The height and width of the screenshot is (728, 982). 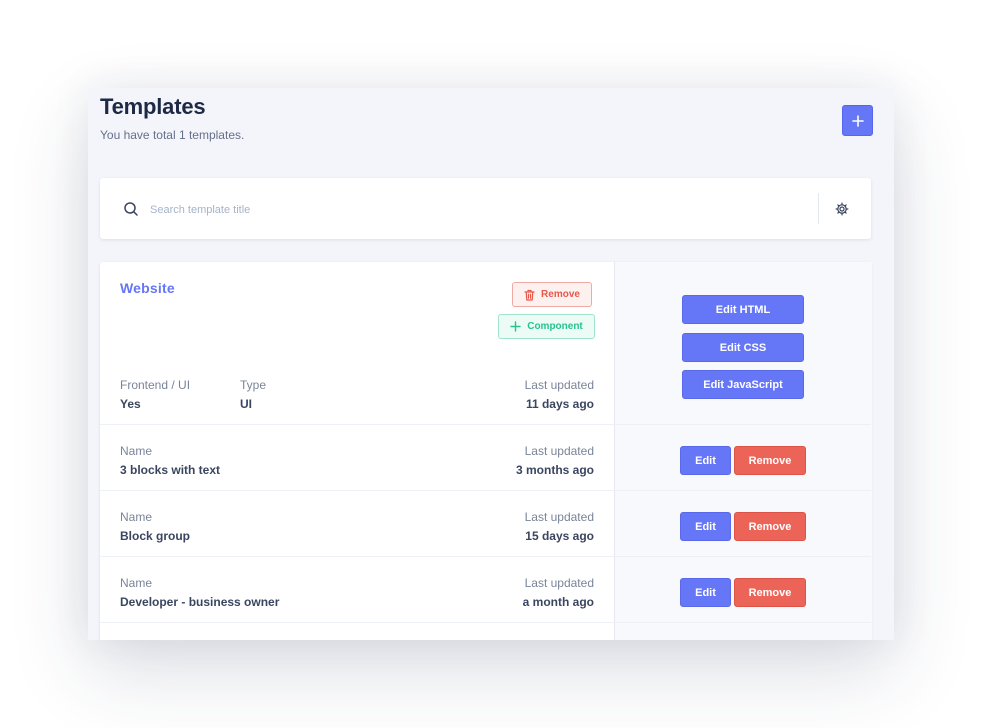 What do you see at coordinates (818, 208) in the screenshot?
I see `search-divider` at bounding box center [818, 208].